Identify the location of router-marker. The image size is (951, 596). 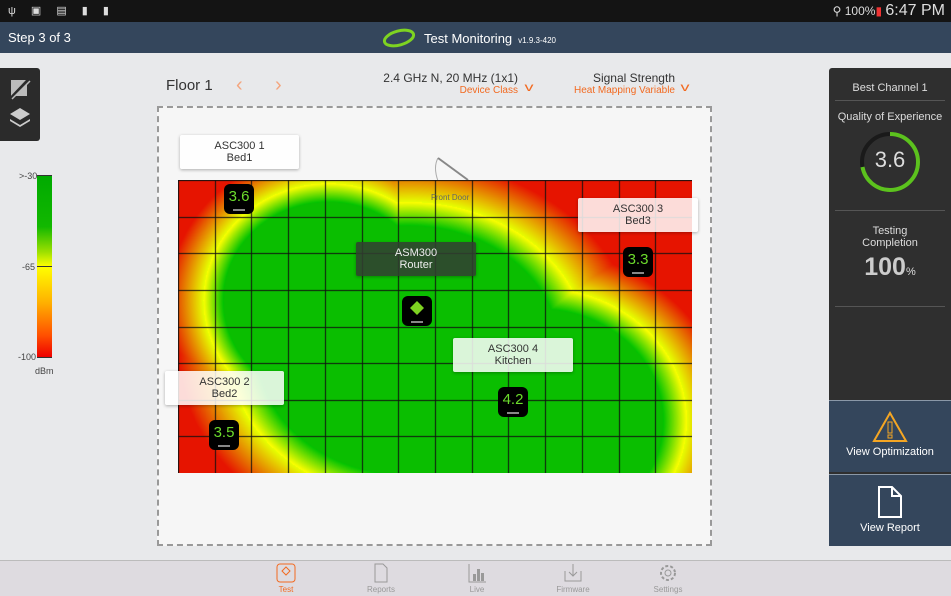
(417, 311).